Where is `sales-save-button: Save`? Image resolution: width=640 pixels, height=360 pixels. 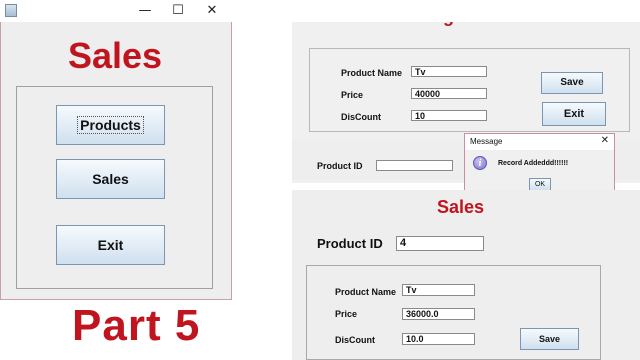
sales-save-button: Save is located at coordinates (549, 339).